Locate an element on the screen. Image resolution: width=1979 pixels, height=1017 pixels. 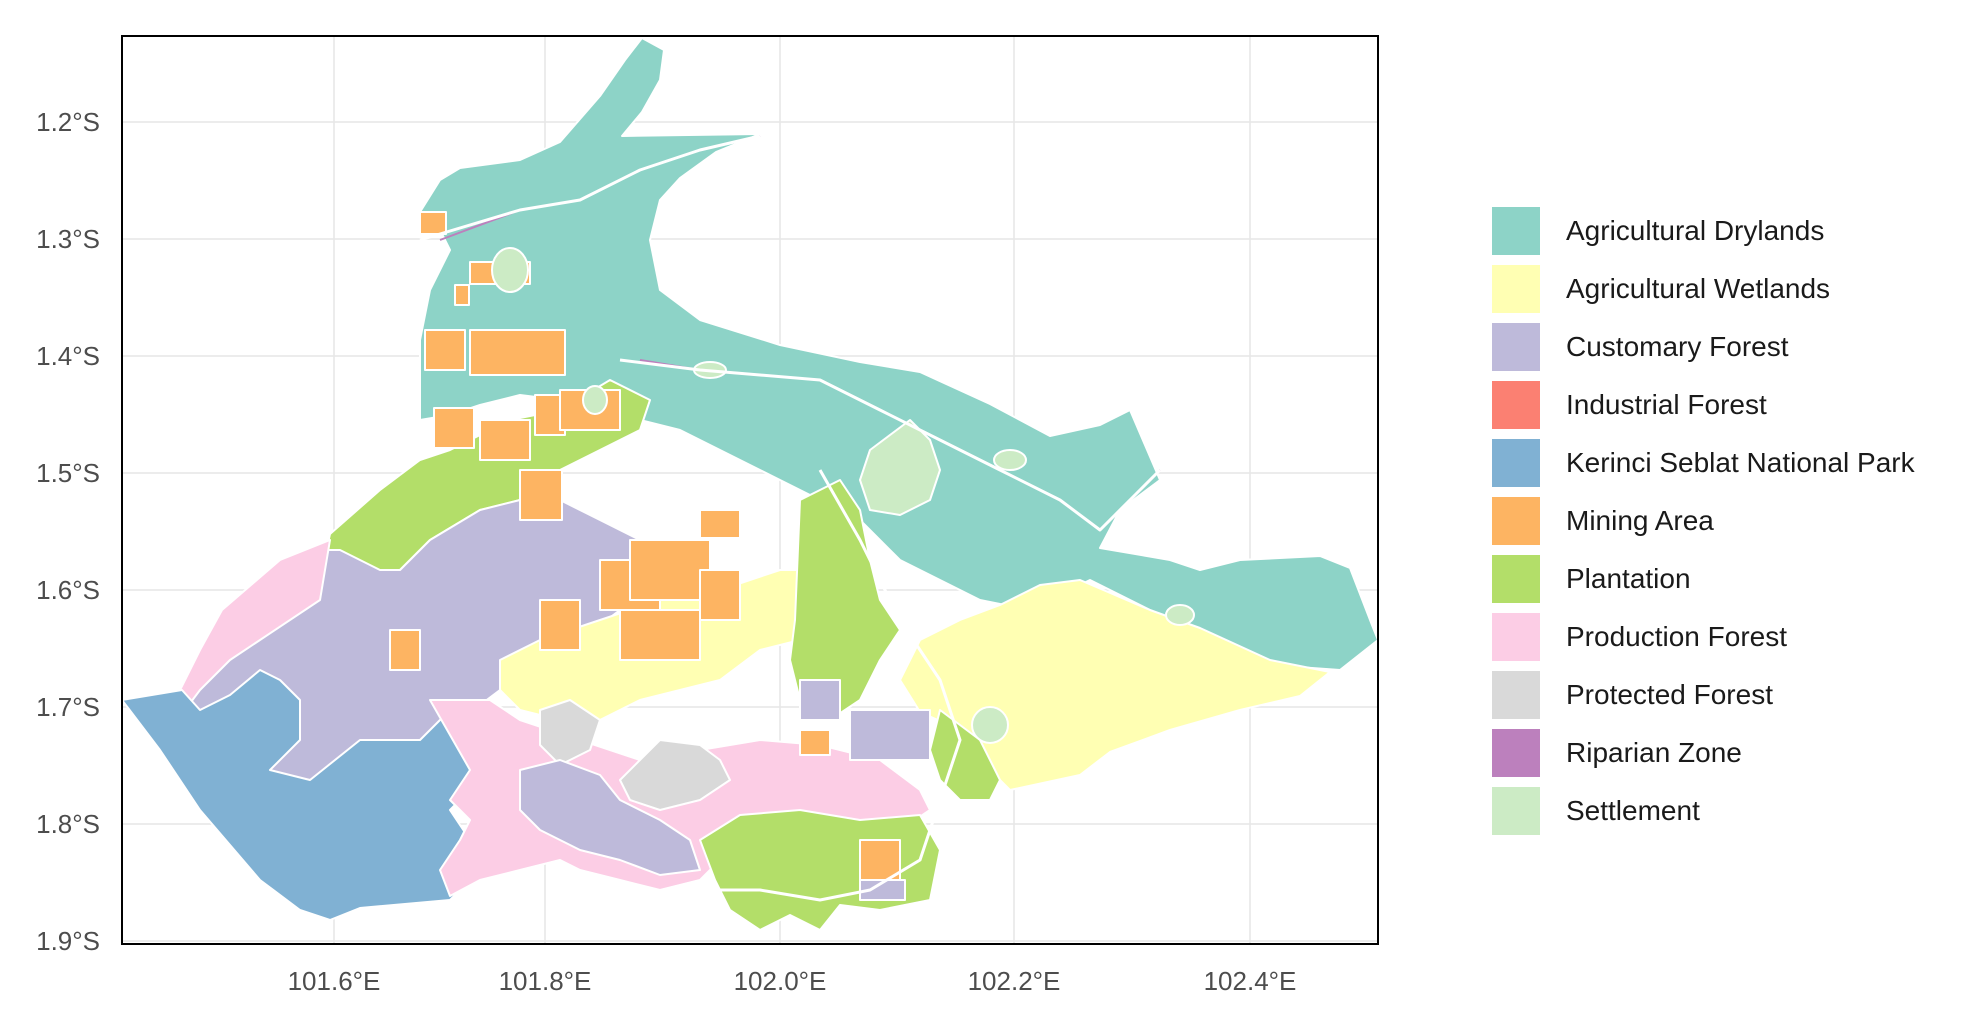
legend-label: Production Forest is located at coordinates (1676, 636).